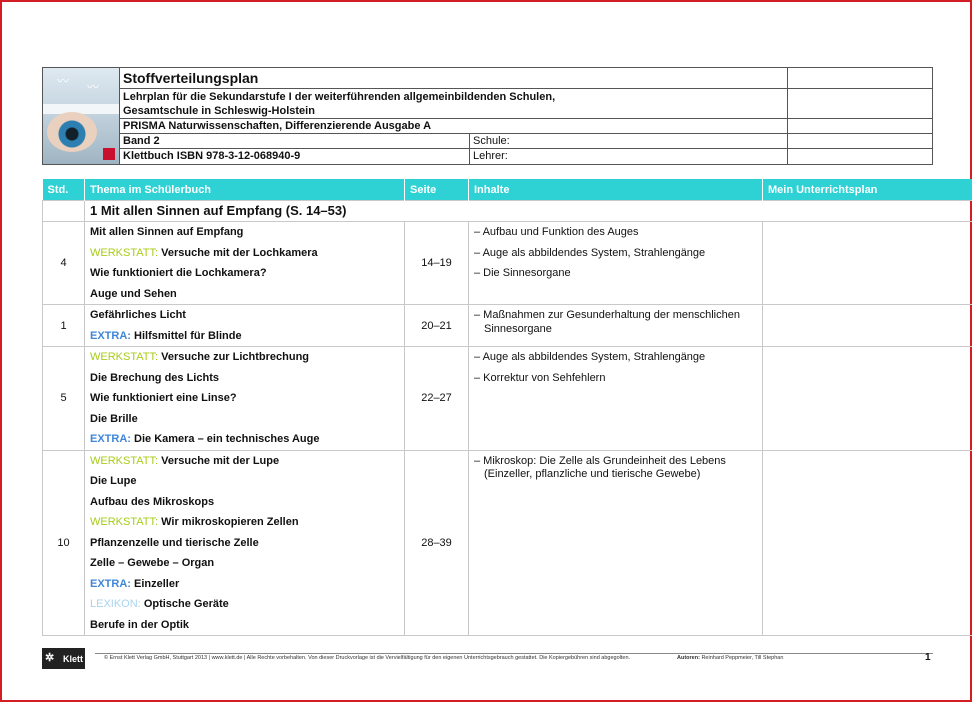 Image resolution: width=972 pixels, height=702 pixels. Describe the element at coordinates (490, 156) in the screenshot. I see `teacher-field-label: Lehrer:` at that location.